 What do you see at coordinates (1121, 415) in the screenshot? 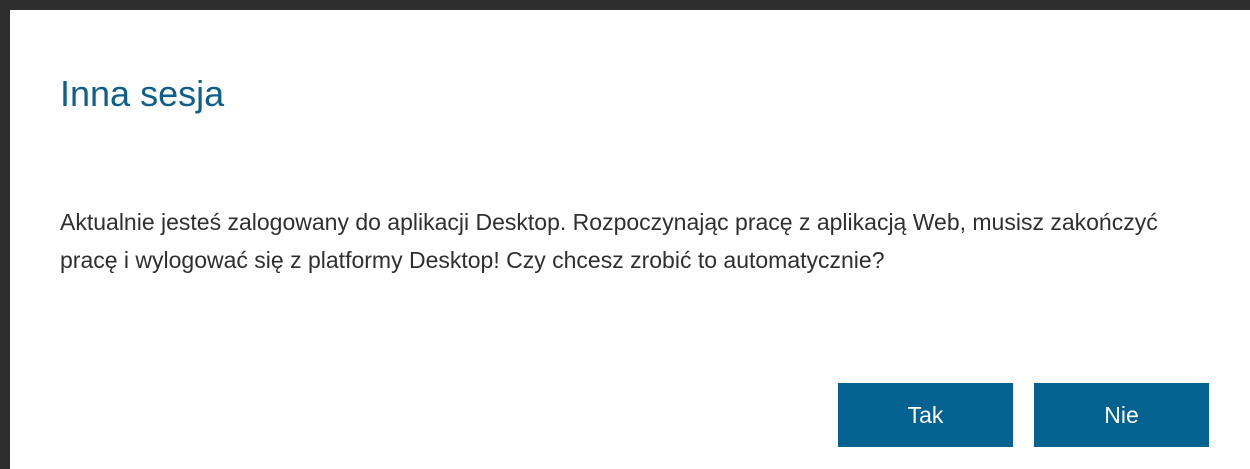
I see `no-button: Nie` at bounding box center [1121, 415].